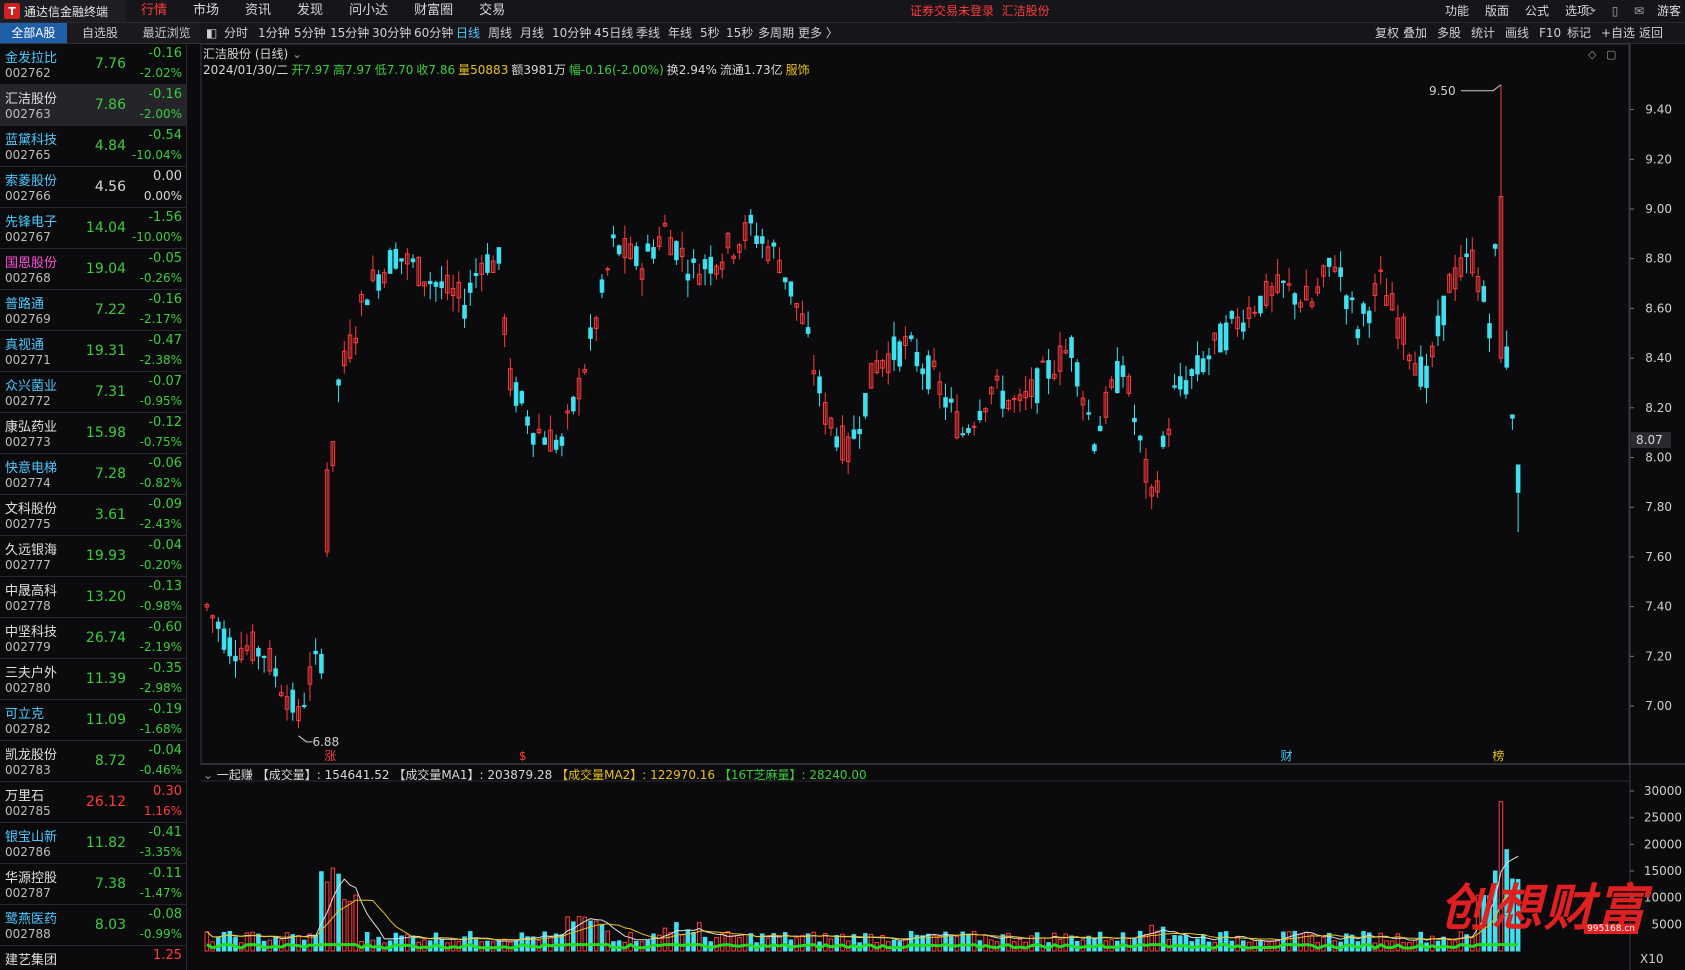 The height and width of the screenshot is (970, 1685). What do you see at coordinates (235, 775) in the screenshot?
I see `vol-indicator-name: 一起赚` at bounding box center [235, 775].